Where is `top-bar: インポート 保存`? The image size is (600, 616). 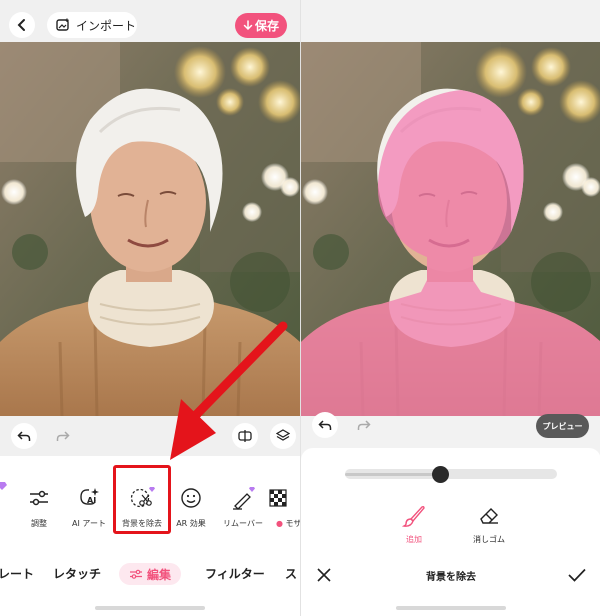 top-bar: インポート 保存 is located at coordinates (150, 21).